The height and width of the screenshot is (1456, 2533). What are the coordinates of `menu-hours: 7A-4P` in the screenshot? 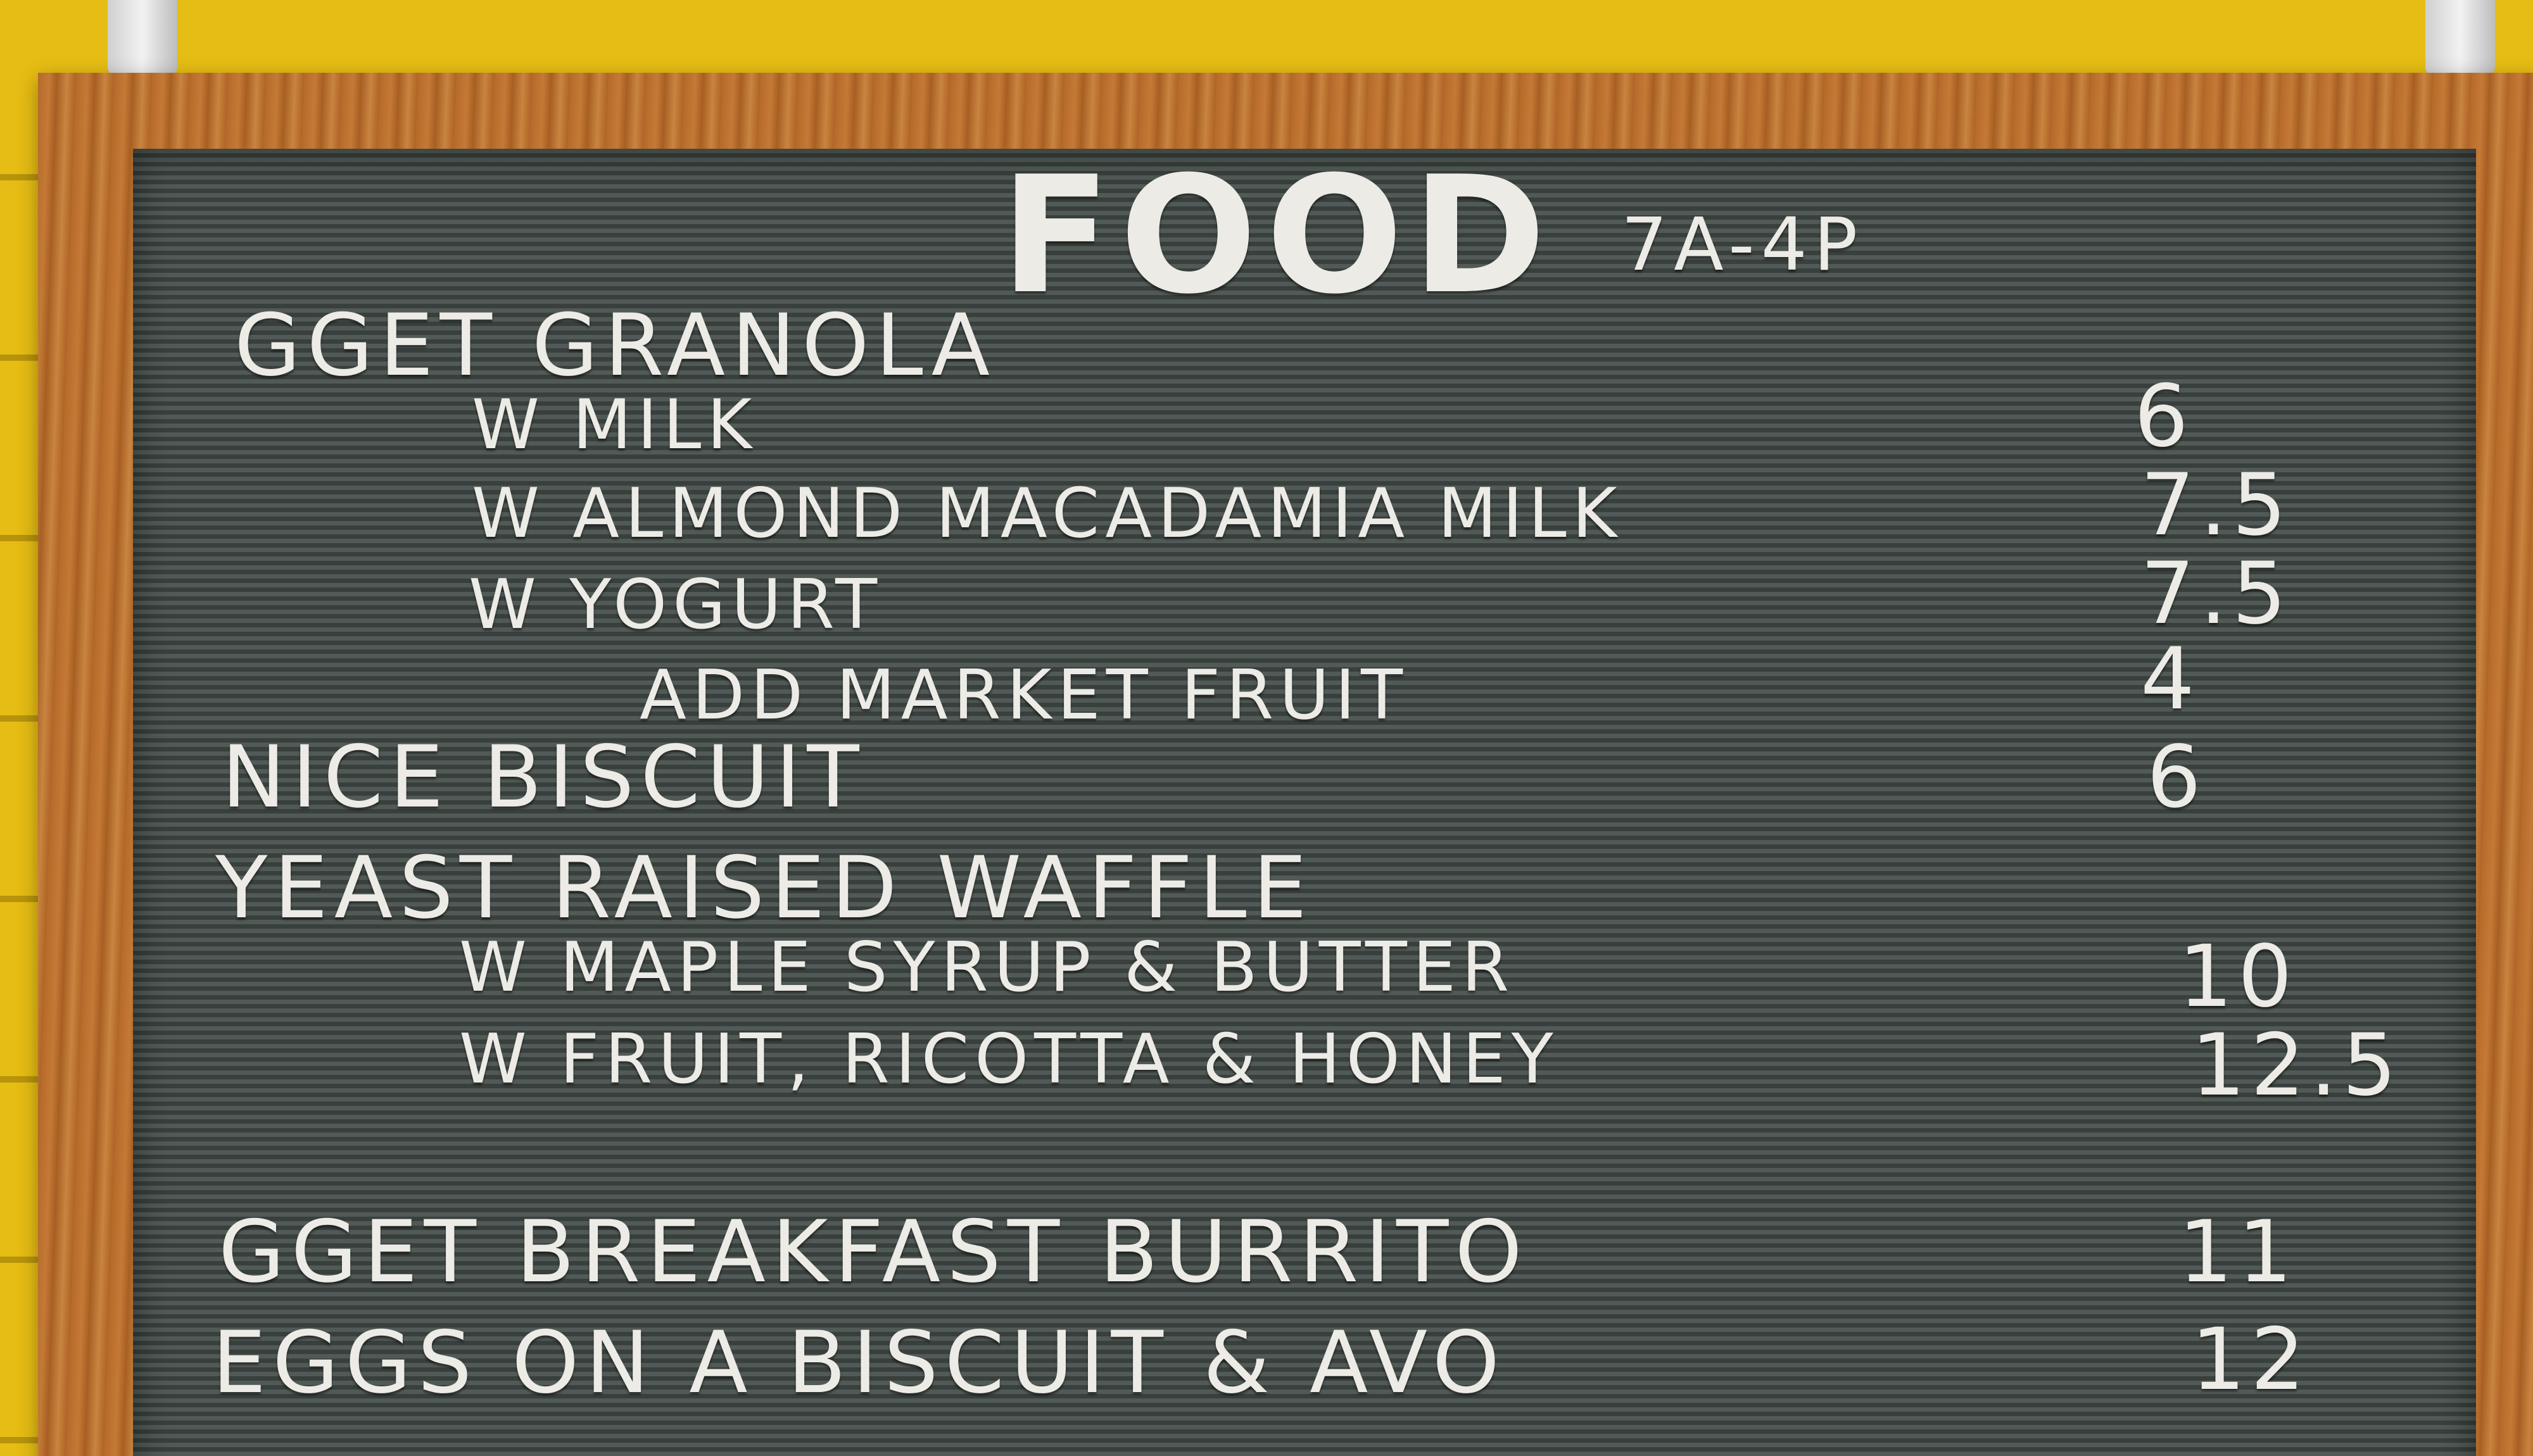 It's located at (1742, 245).